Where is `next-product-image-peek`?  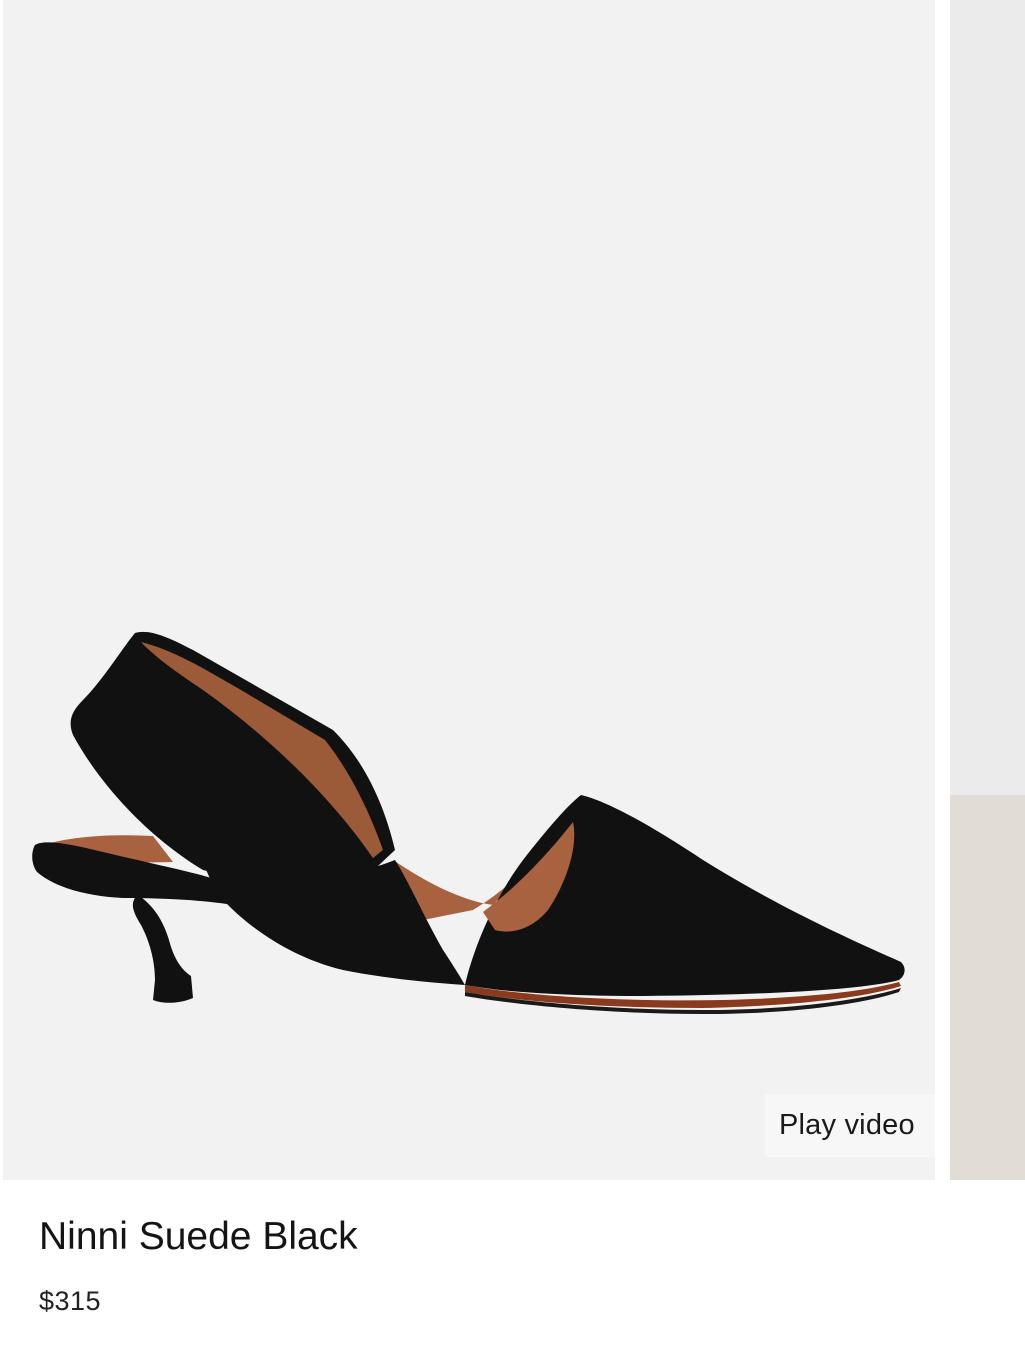 next-product-image-peek is located at coordinates (987, 590).